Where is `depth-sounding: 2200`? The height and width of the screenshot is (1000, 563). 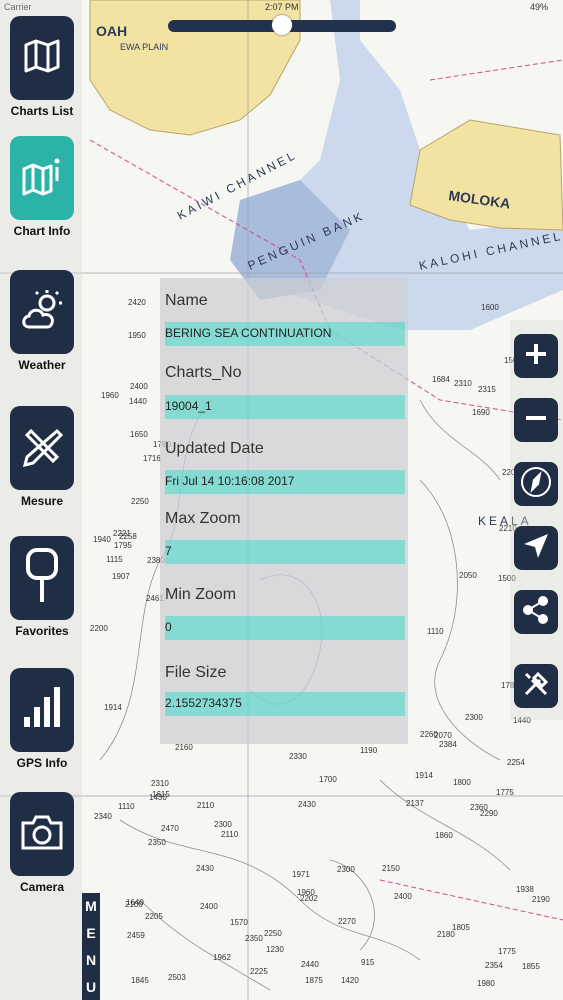
depth-sounding: 2200 is located at coordinates (99, 628).